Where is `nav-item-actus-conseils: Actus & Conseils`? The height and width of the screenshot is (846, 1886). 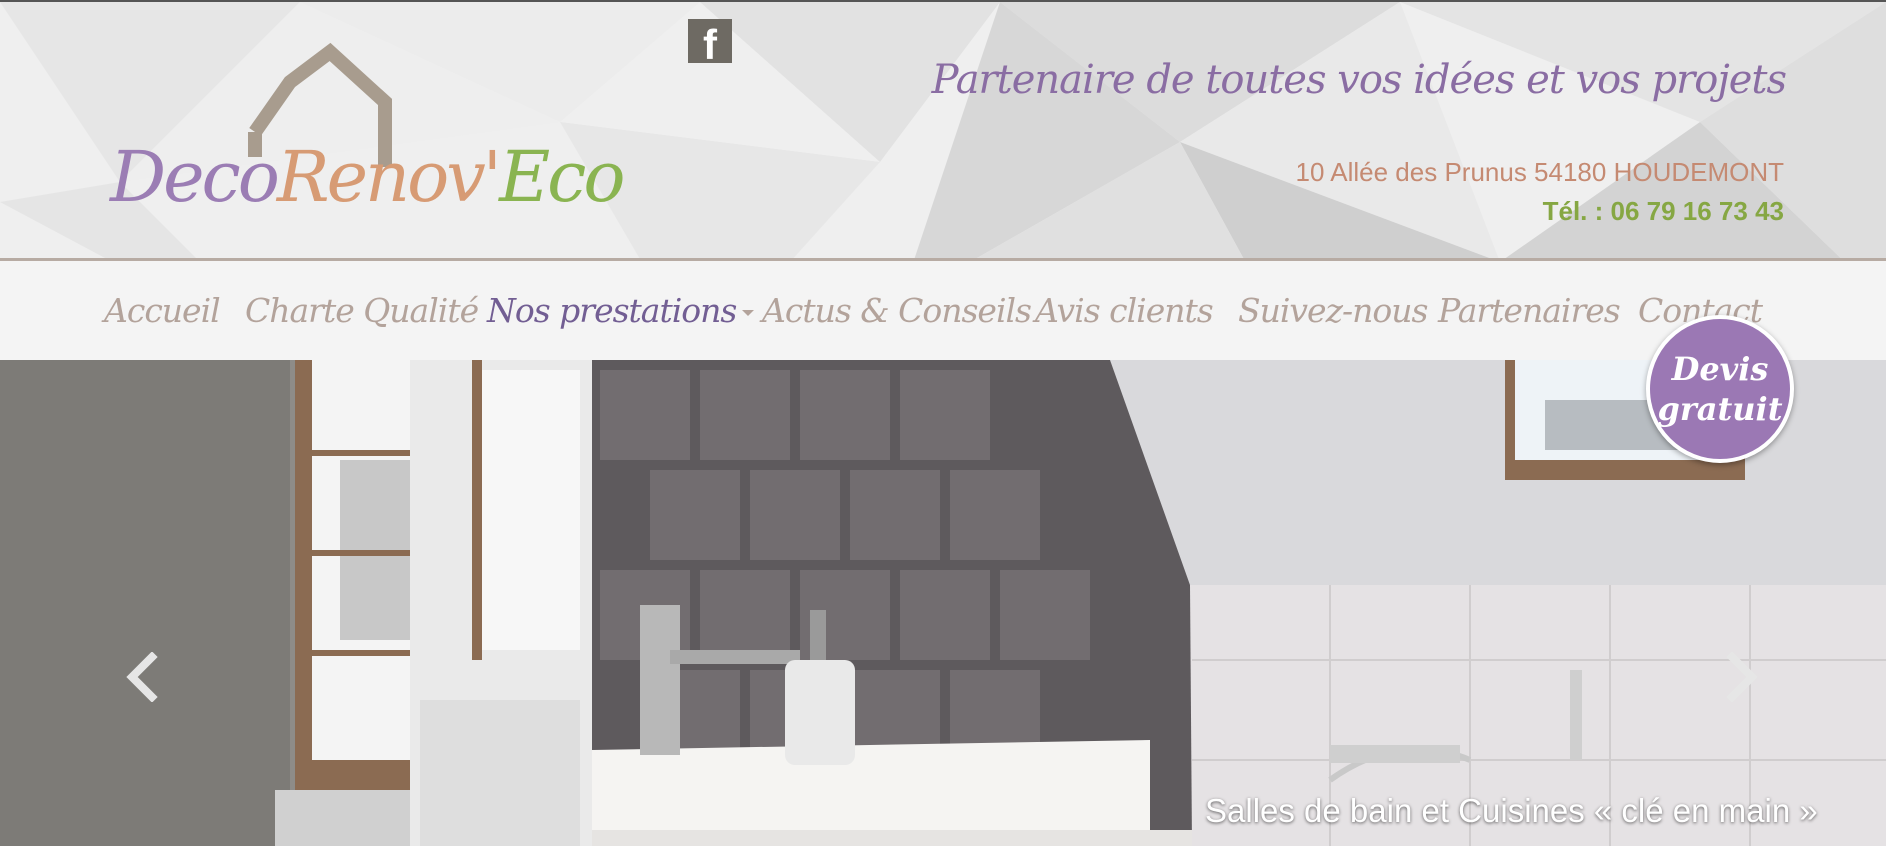 nav-item-actus-conseils: Actus & Conseils is located at coordinates (897, 310).